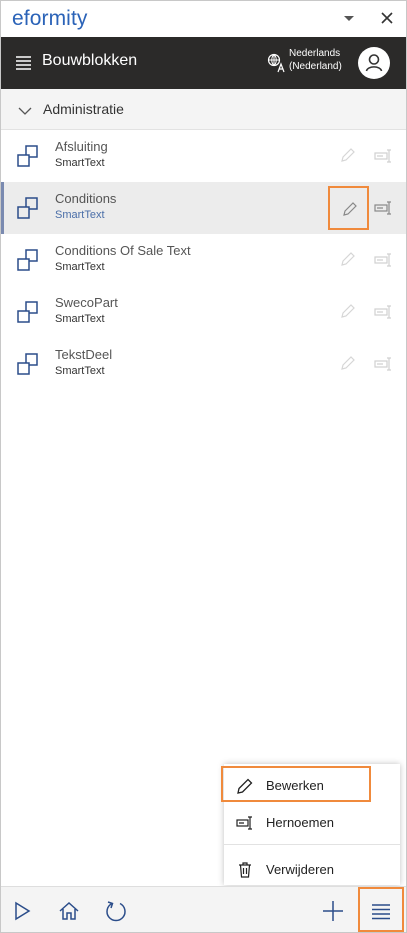  Describe the element at coordinates (203, 312) in the screenshot. I see `list-item: SwecoPart SmartText` at that location.